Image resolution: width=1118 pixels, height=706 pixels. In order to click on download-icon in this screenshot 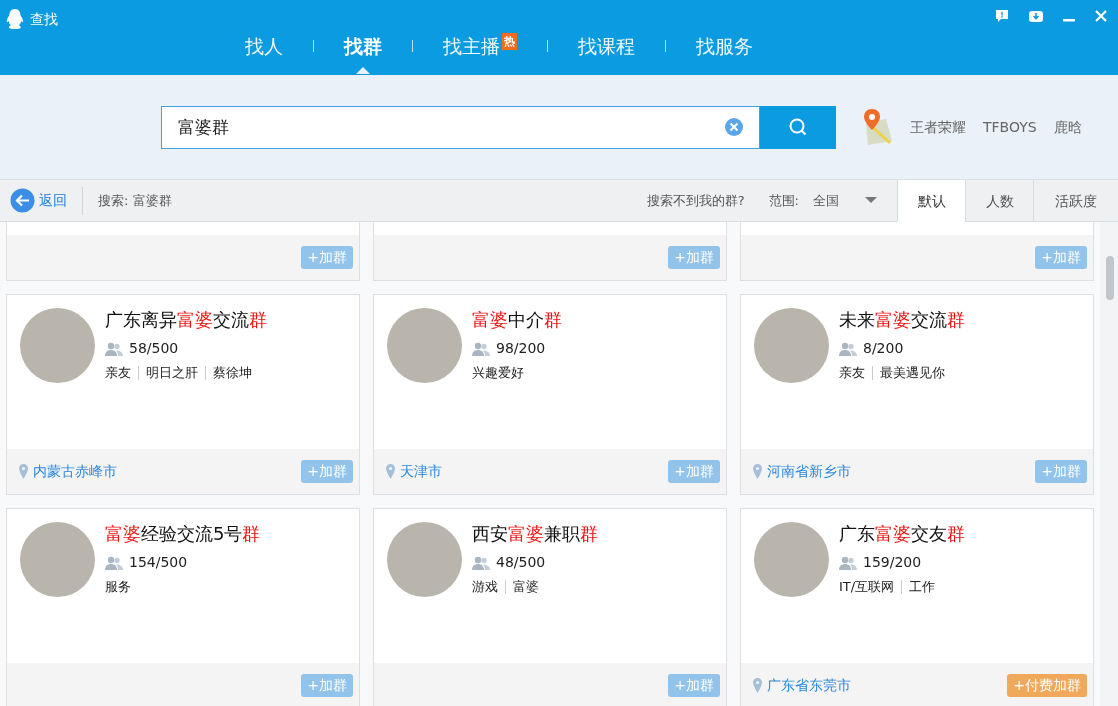, I will do `click(1036, 16)`.